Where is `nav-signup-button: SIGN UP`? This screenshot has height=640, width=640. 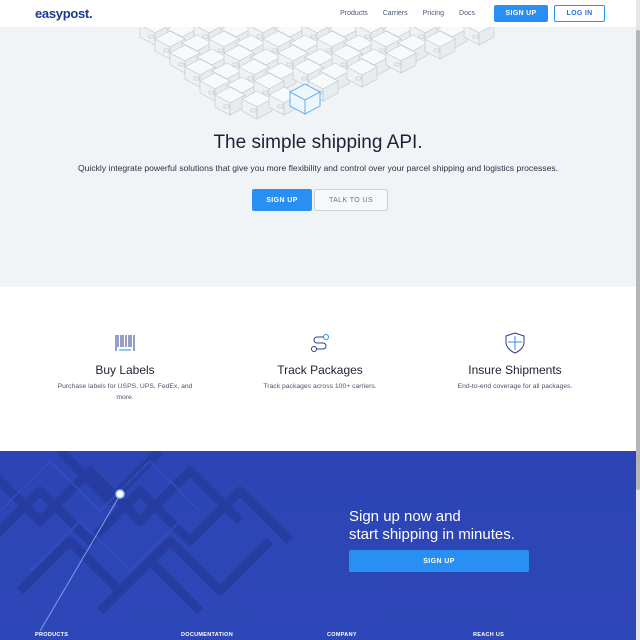
nav-signup-button: SIGN UP is located at coordinates (521, 13).